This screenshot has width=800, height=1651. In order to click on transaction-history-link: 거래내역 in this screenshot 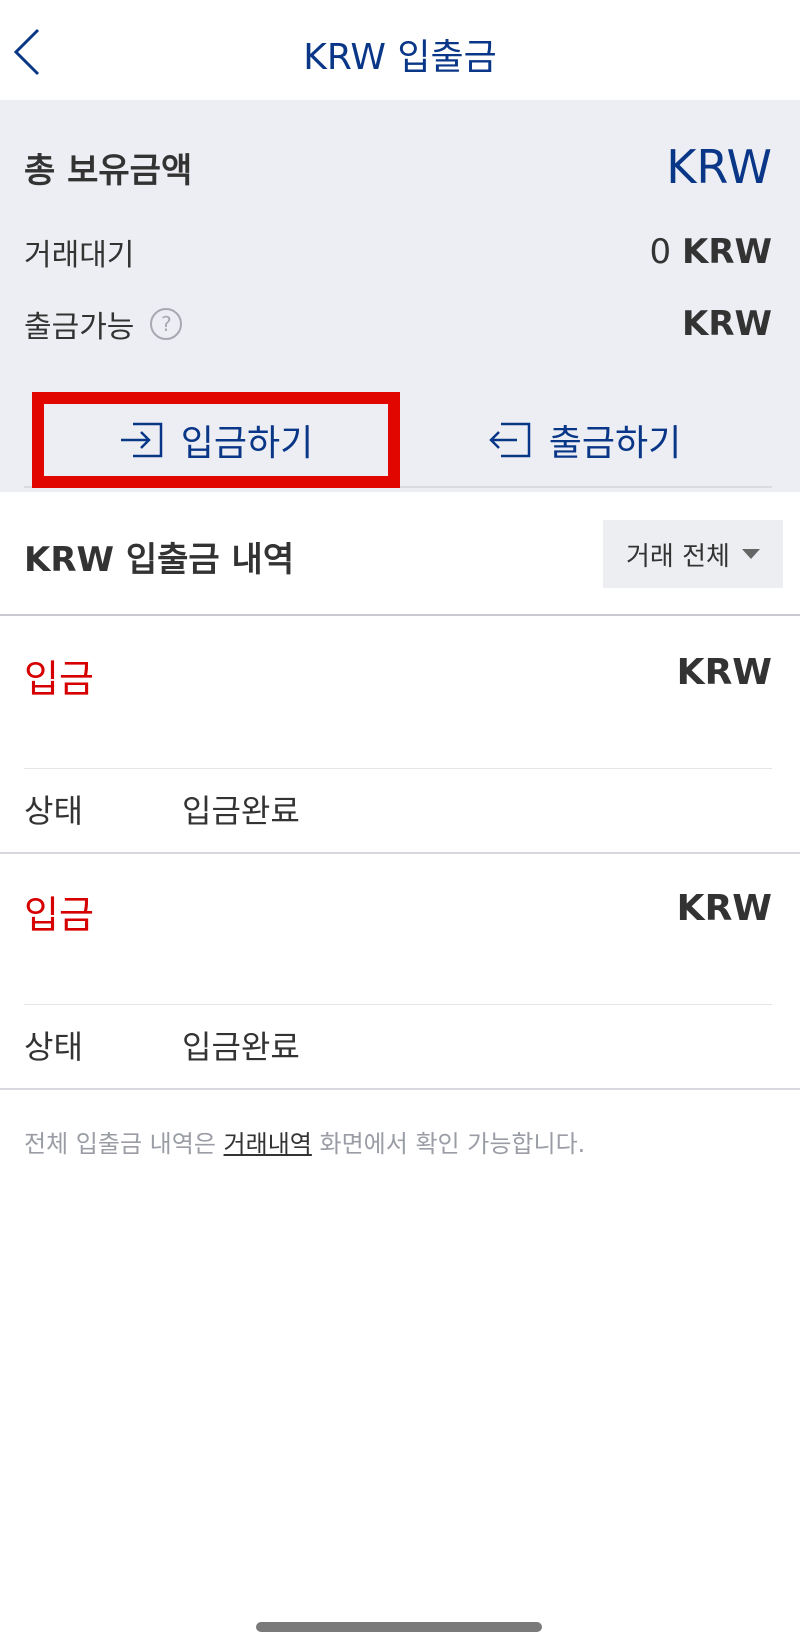, I will do `click(268, 1144)`.